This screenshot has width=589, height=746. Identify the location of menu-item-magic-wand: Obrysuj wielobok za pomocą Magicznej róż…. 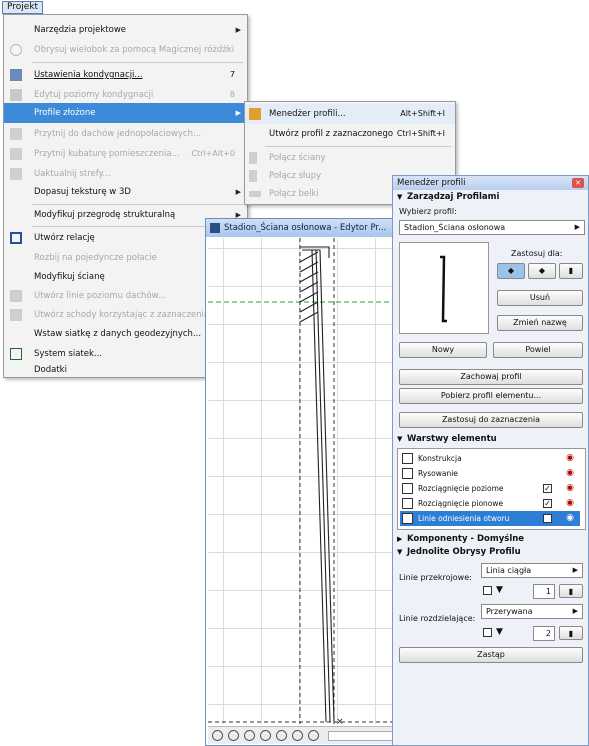
(125, 50).